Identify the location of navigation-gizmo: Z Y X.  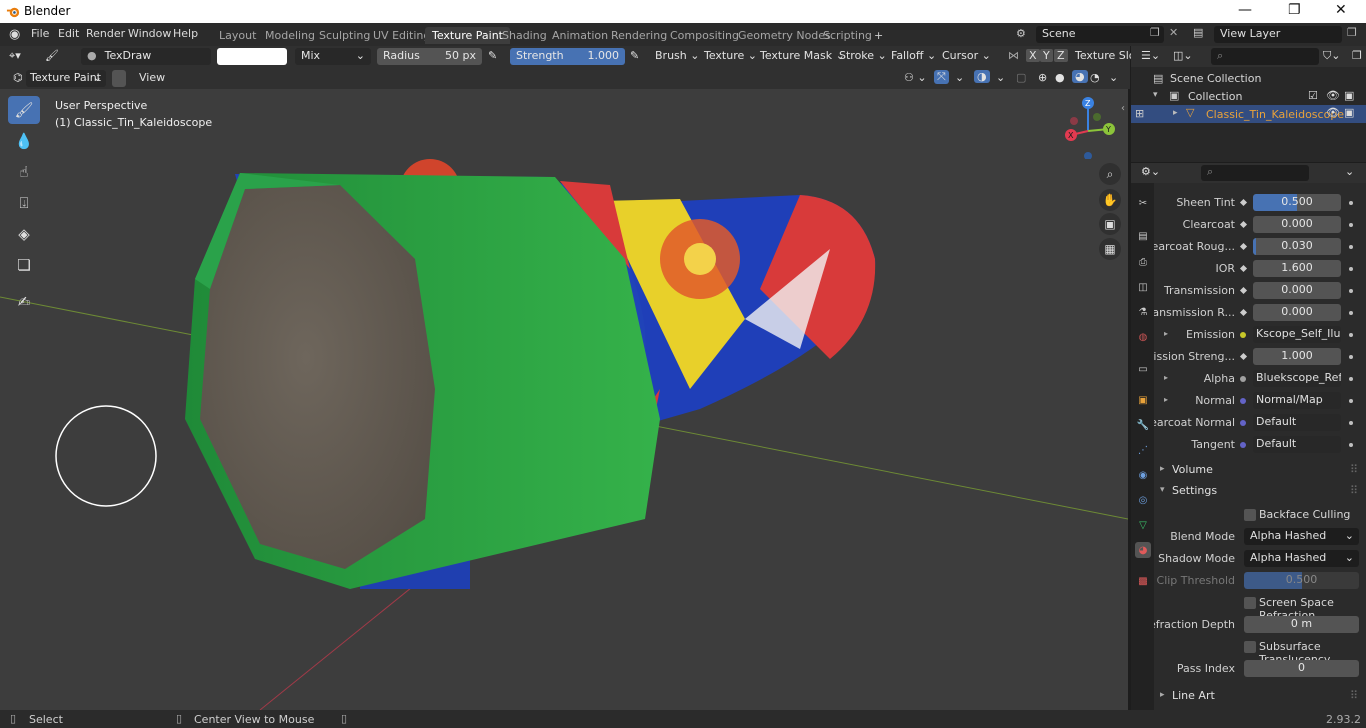
(1088, 128).